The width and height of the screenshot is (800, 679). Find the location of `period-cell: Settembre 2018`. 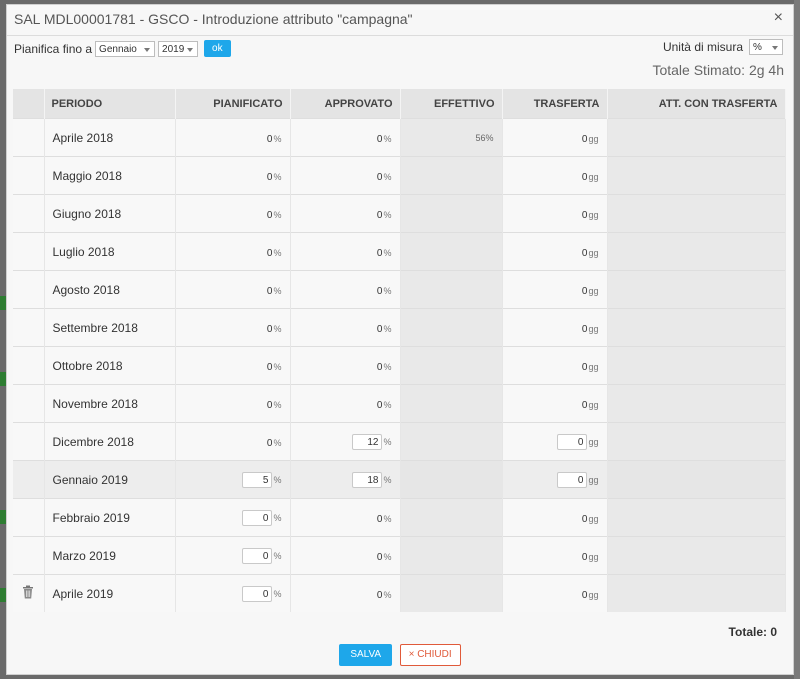

period-cell: Settembre 2018 is located at coordinates (110, 327).